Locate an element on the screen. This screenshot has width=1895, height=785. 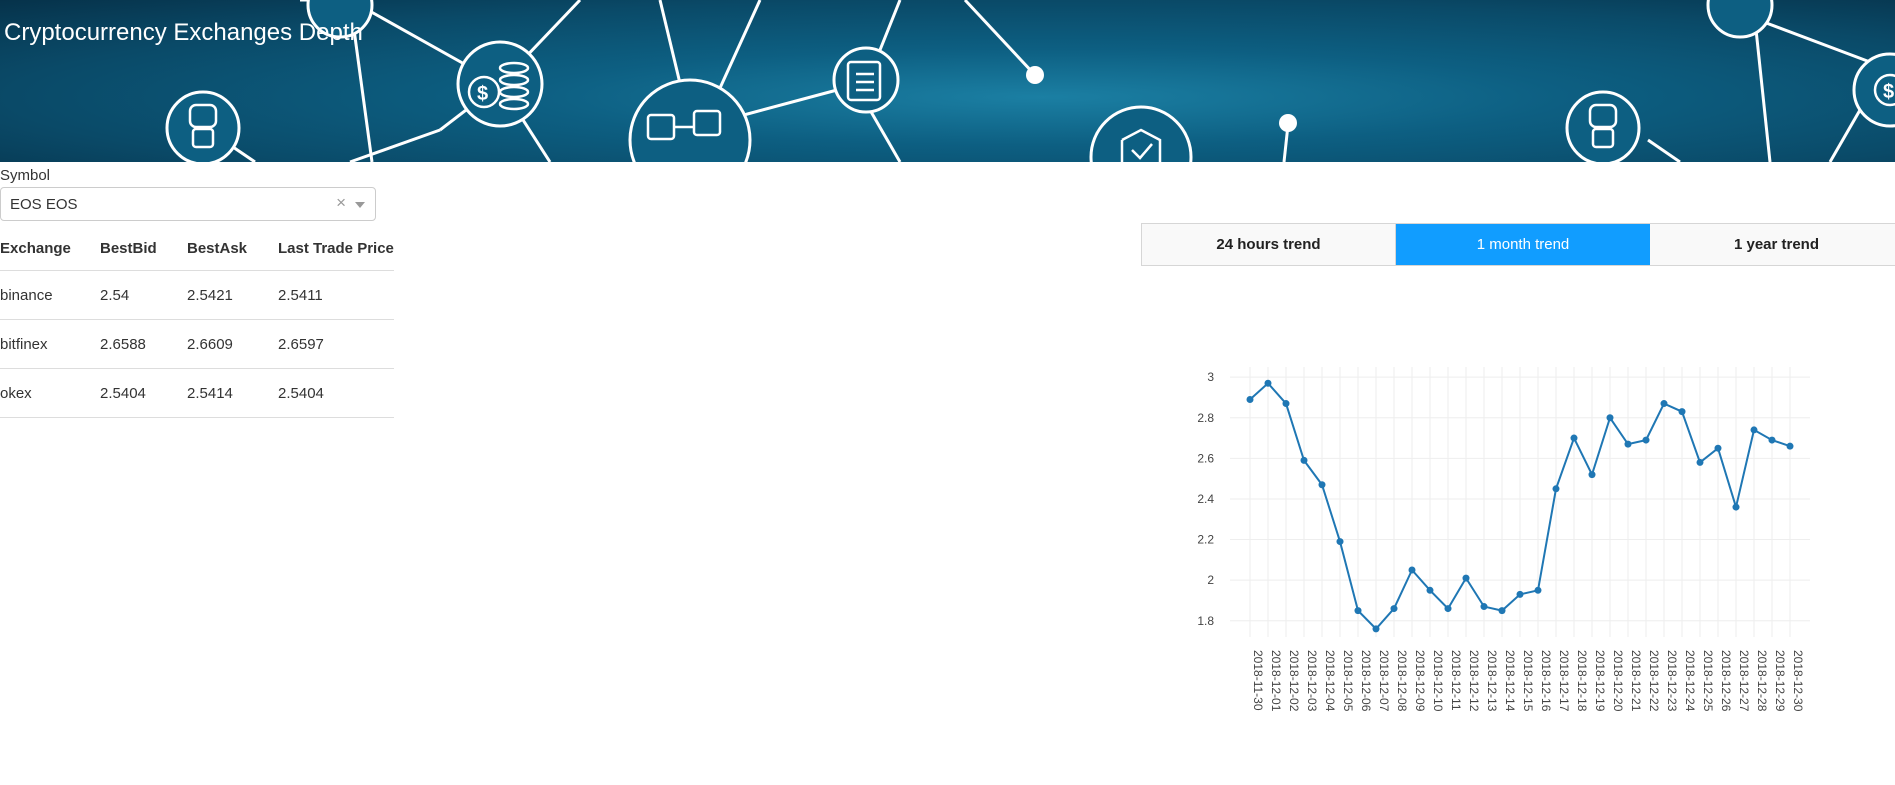
cell-bestask: 2.5414 is located at coordinates (232, 393).